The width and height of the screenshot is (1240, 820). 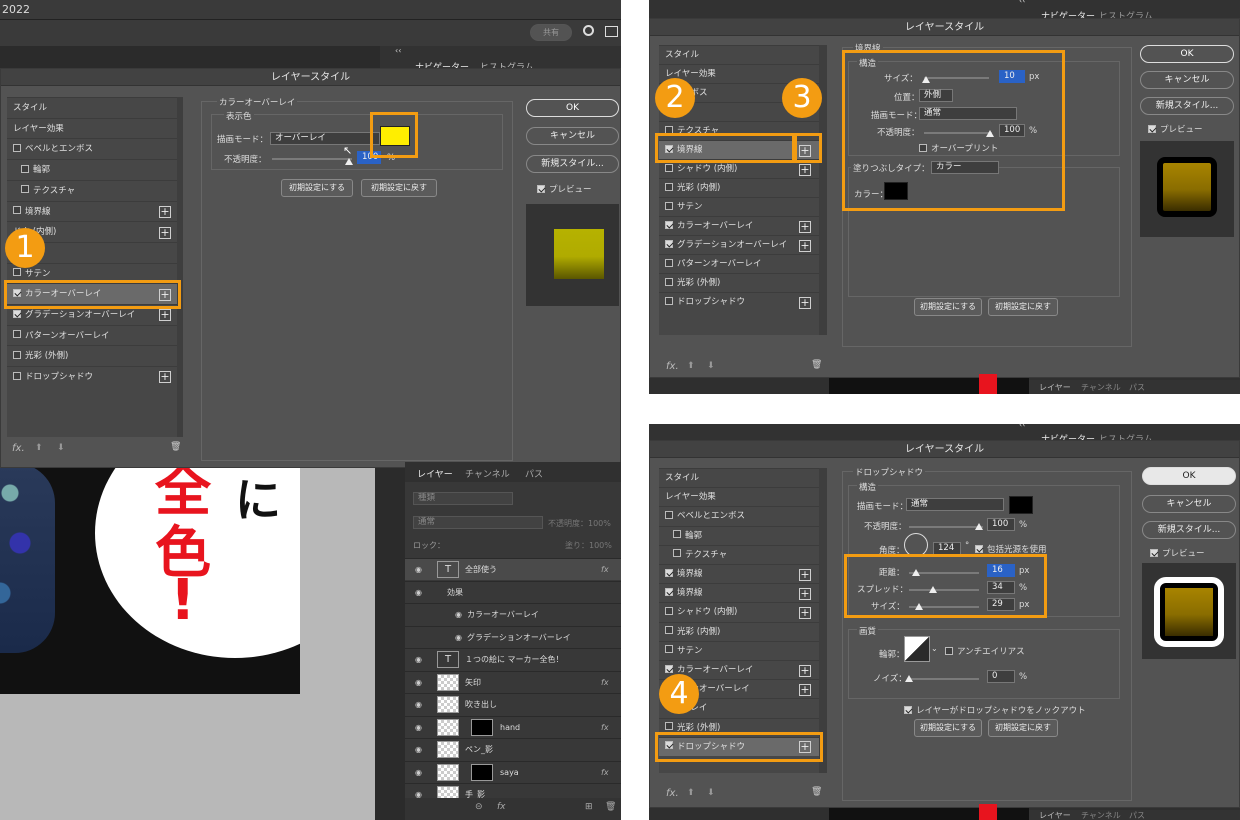 What do you see at coordinates (823, 190) in the screenshot?
I see `list-scrollbar` at bounding box center [823, 190].